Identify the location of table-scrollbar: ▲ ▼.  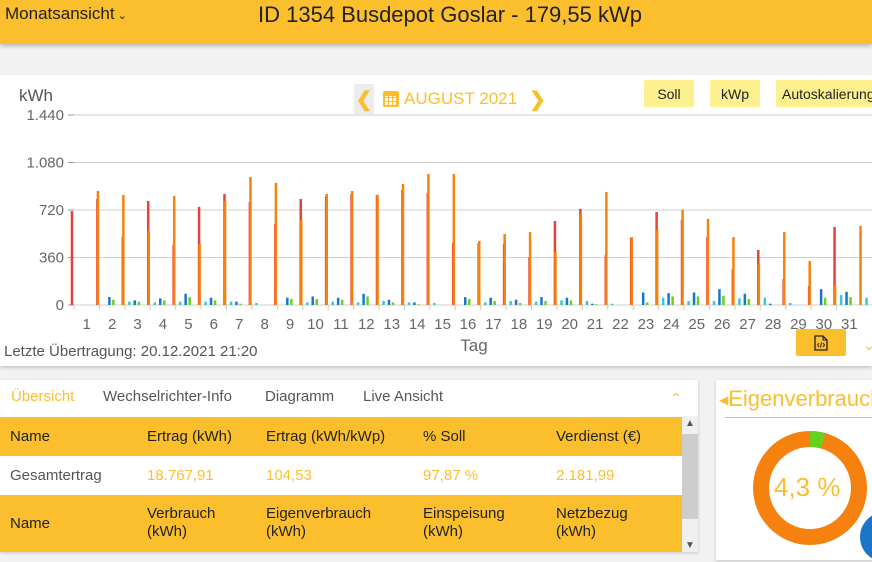
(690, 484).